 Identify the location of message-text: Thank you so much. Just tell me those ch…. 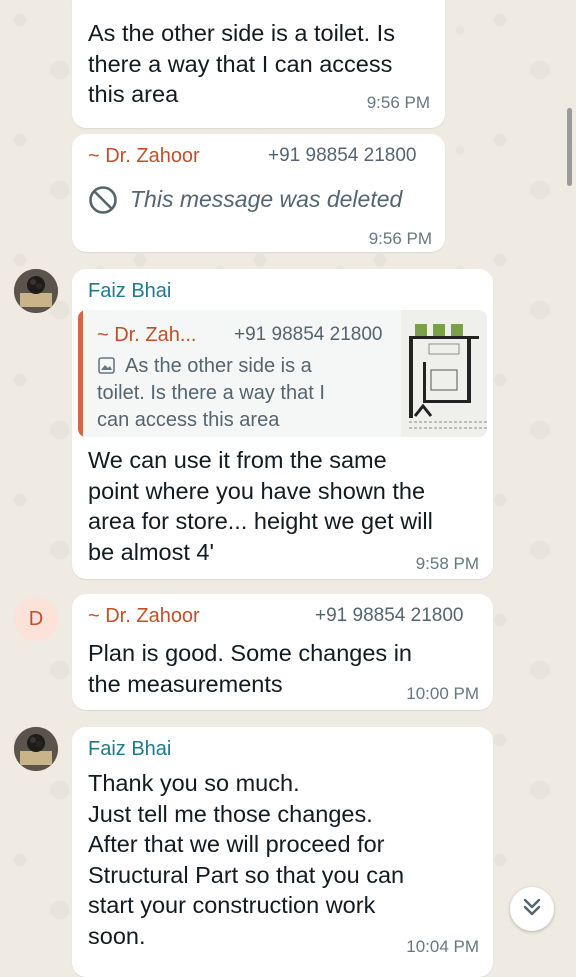
(246, 859).